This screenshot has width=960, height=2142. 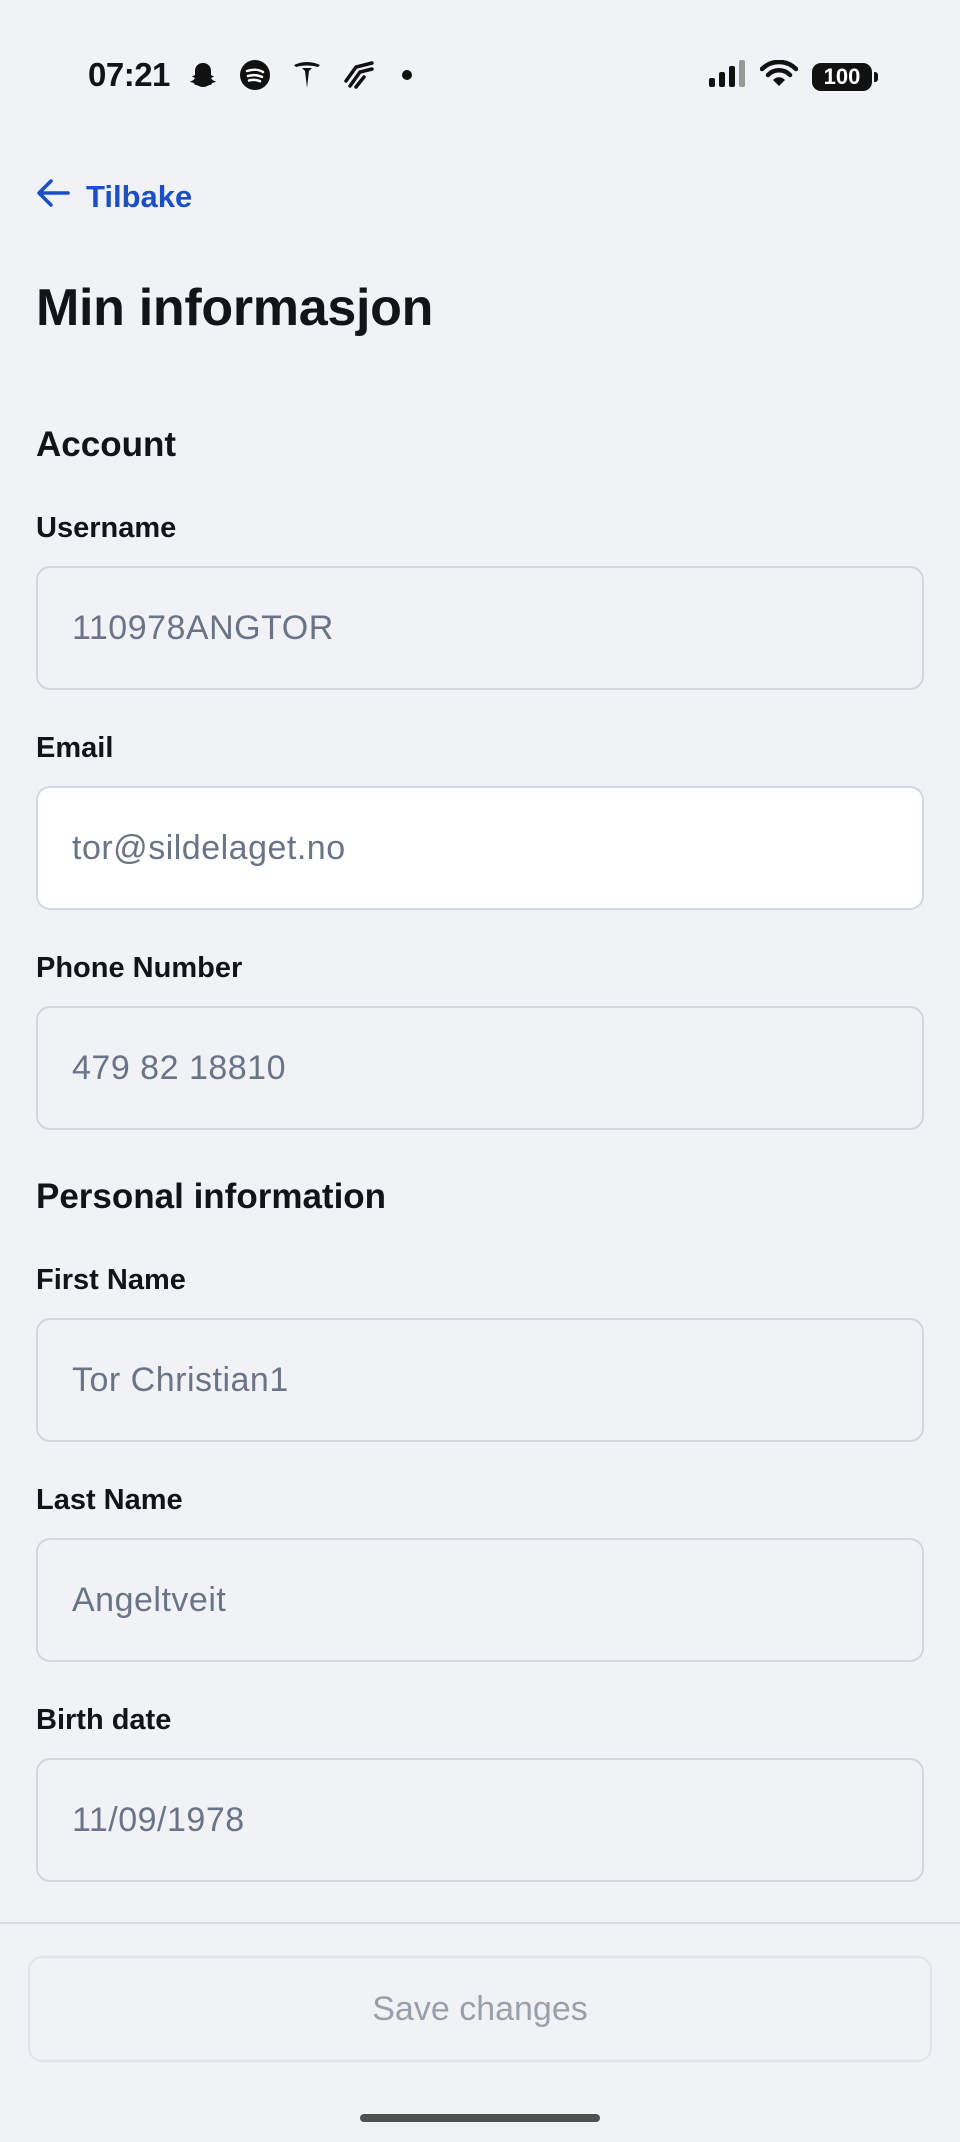 I want to click on status-time: 07:21, so click(x=129, y=74).